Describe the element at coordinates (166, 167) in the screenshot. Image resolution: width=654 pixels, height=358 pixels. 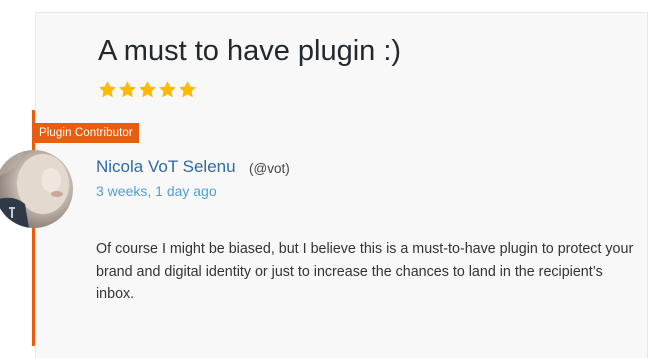
I see `author-name-link: Nicola VoT Selenu` at that location.